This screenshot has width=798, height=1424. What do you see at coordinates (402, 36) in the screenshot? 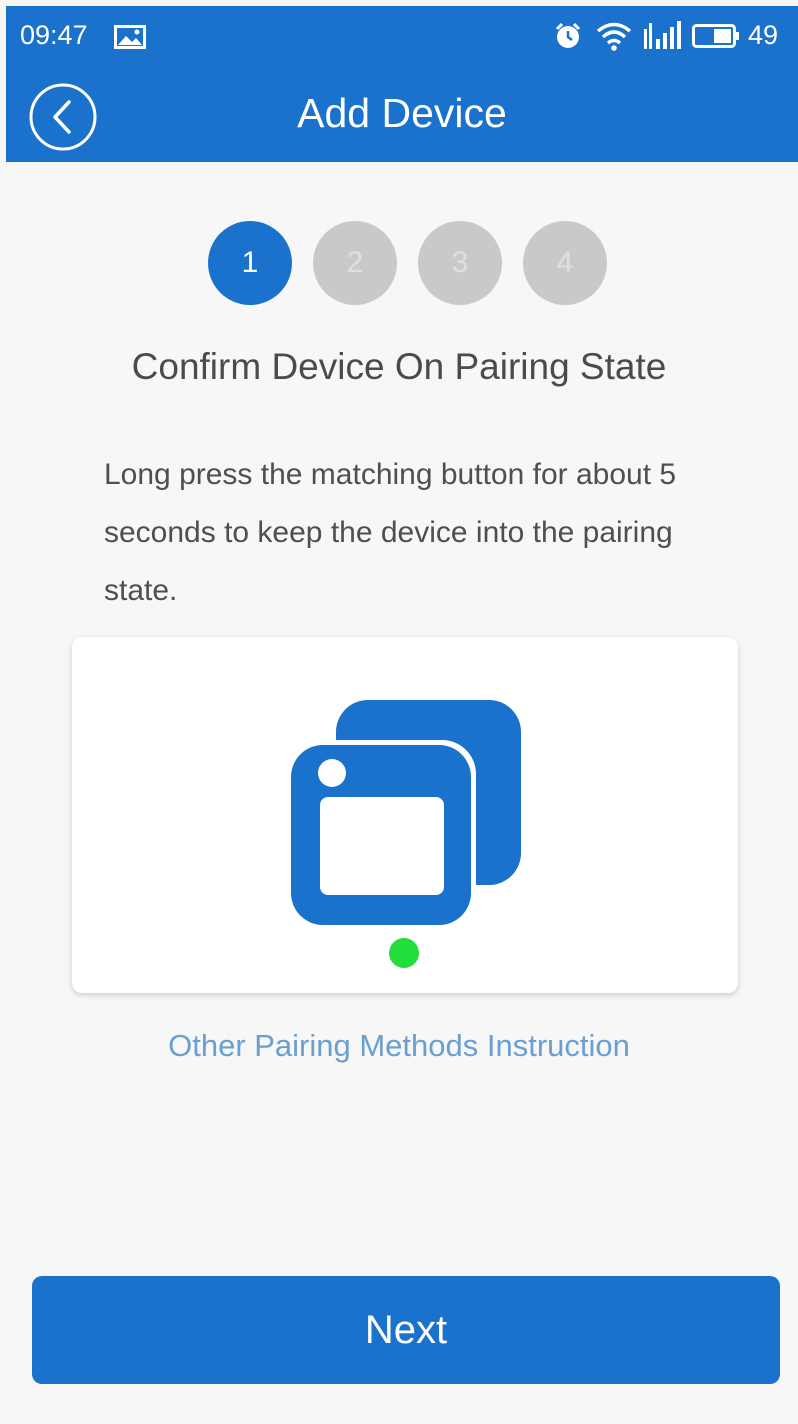
I see `status-bar: 09:47 49` at bounding box center [402, 36].